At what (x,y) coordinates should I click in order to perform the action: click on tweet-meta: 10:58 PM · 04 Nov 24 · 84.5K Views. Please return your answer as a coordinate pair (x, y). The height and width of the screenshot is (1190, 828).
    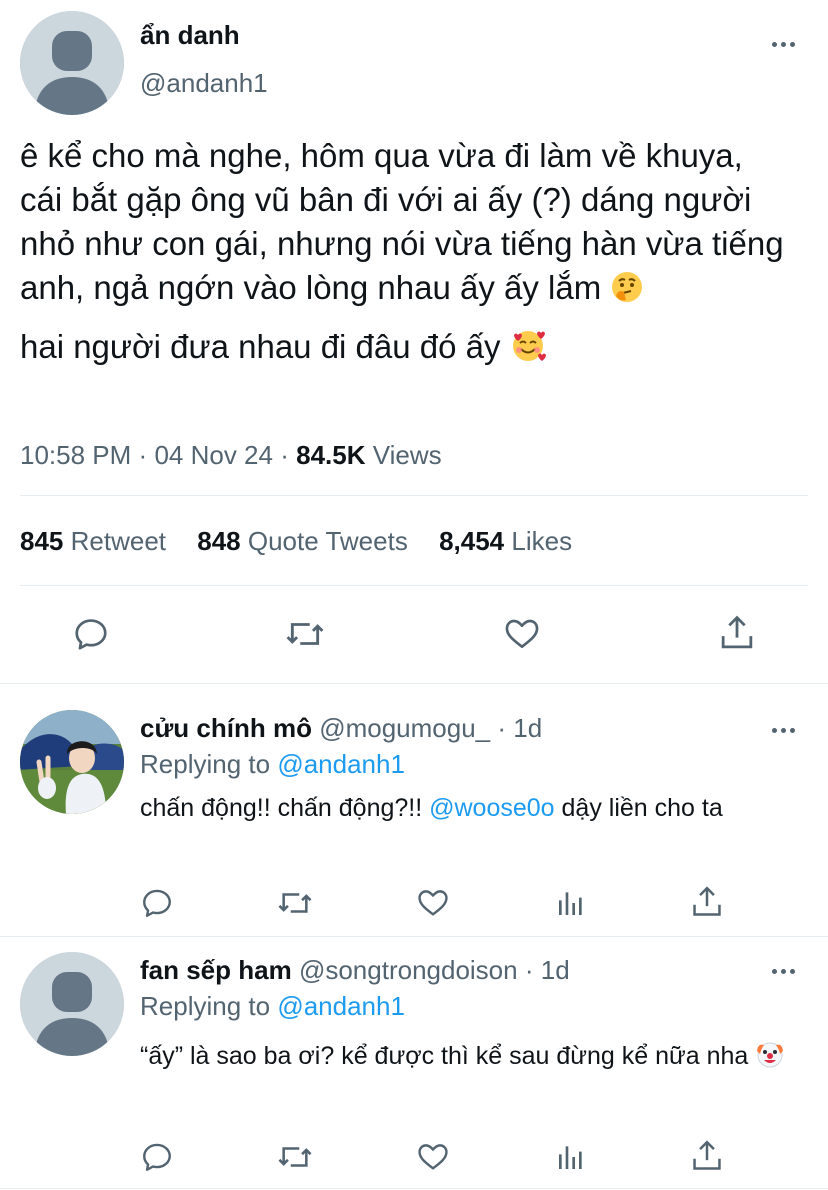
    Looking at the image, I should click on (231, 455).